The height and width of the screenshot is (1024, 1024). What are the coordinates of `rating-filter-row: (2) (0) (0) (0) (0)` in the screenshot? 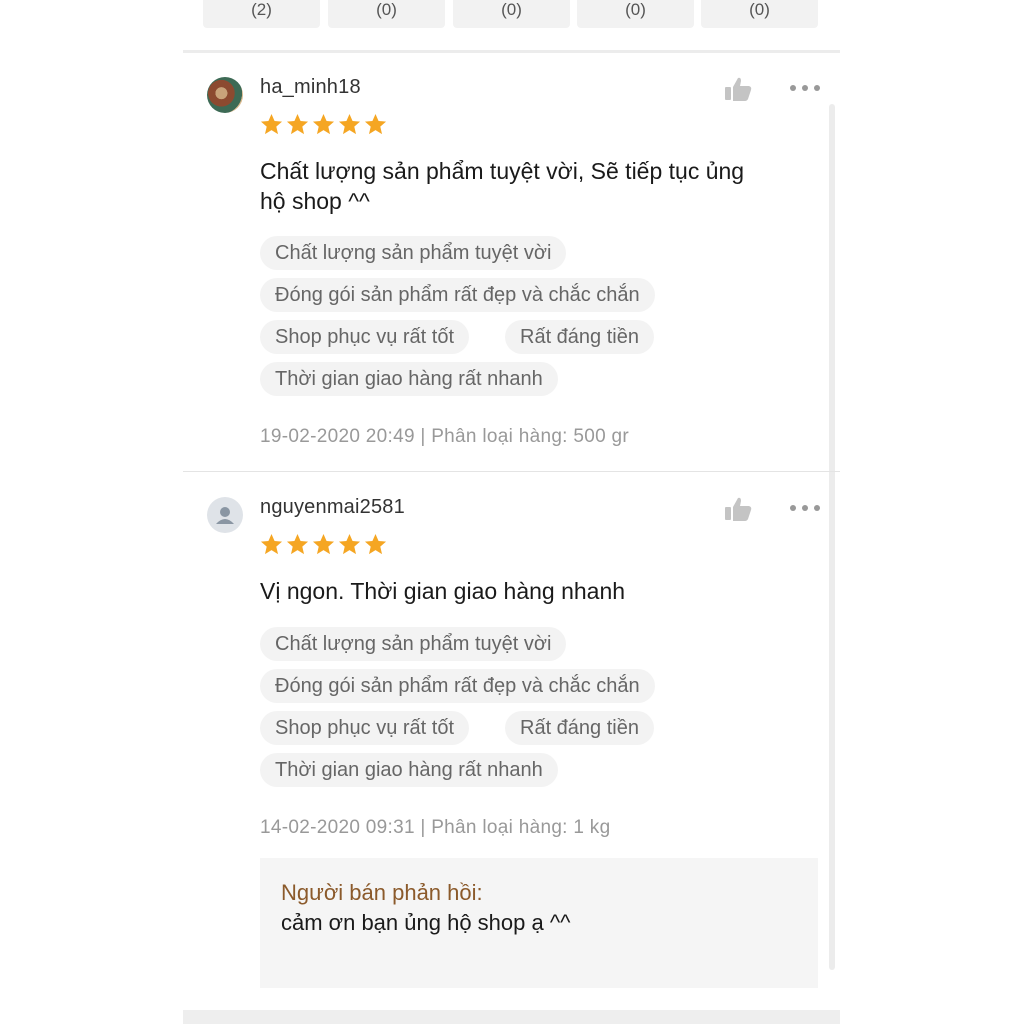 It's located at (513, 14).